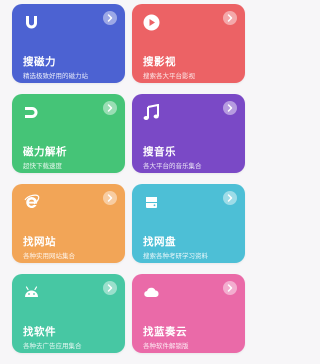  Describe the element at coordinates (188, 133) in the screenshot. I see `card-search-music: 搜音乐 各大平台的音乐集合` at that location.